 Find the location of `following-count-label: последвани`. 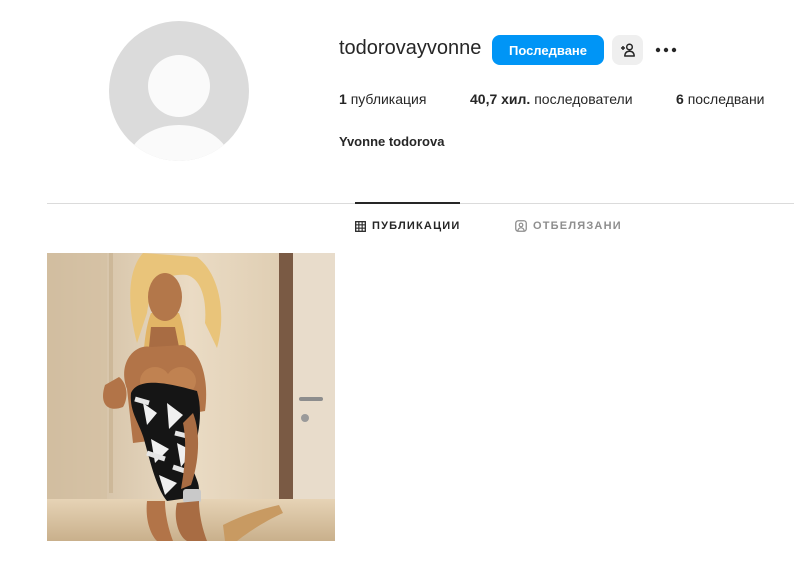

following-count-label: последвани is located at coordinates (726, 99).